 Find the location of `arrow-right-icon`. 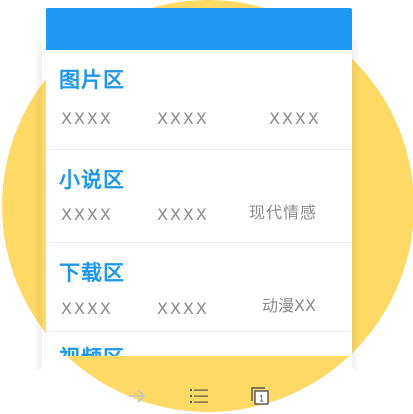

arrow-right-icon is located at coordinates (137, 396).